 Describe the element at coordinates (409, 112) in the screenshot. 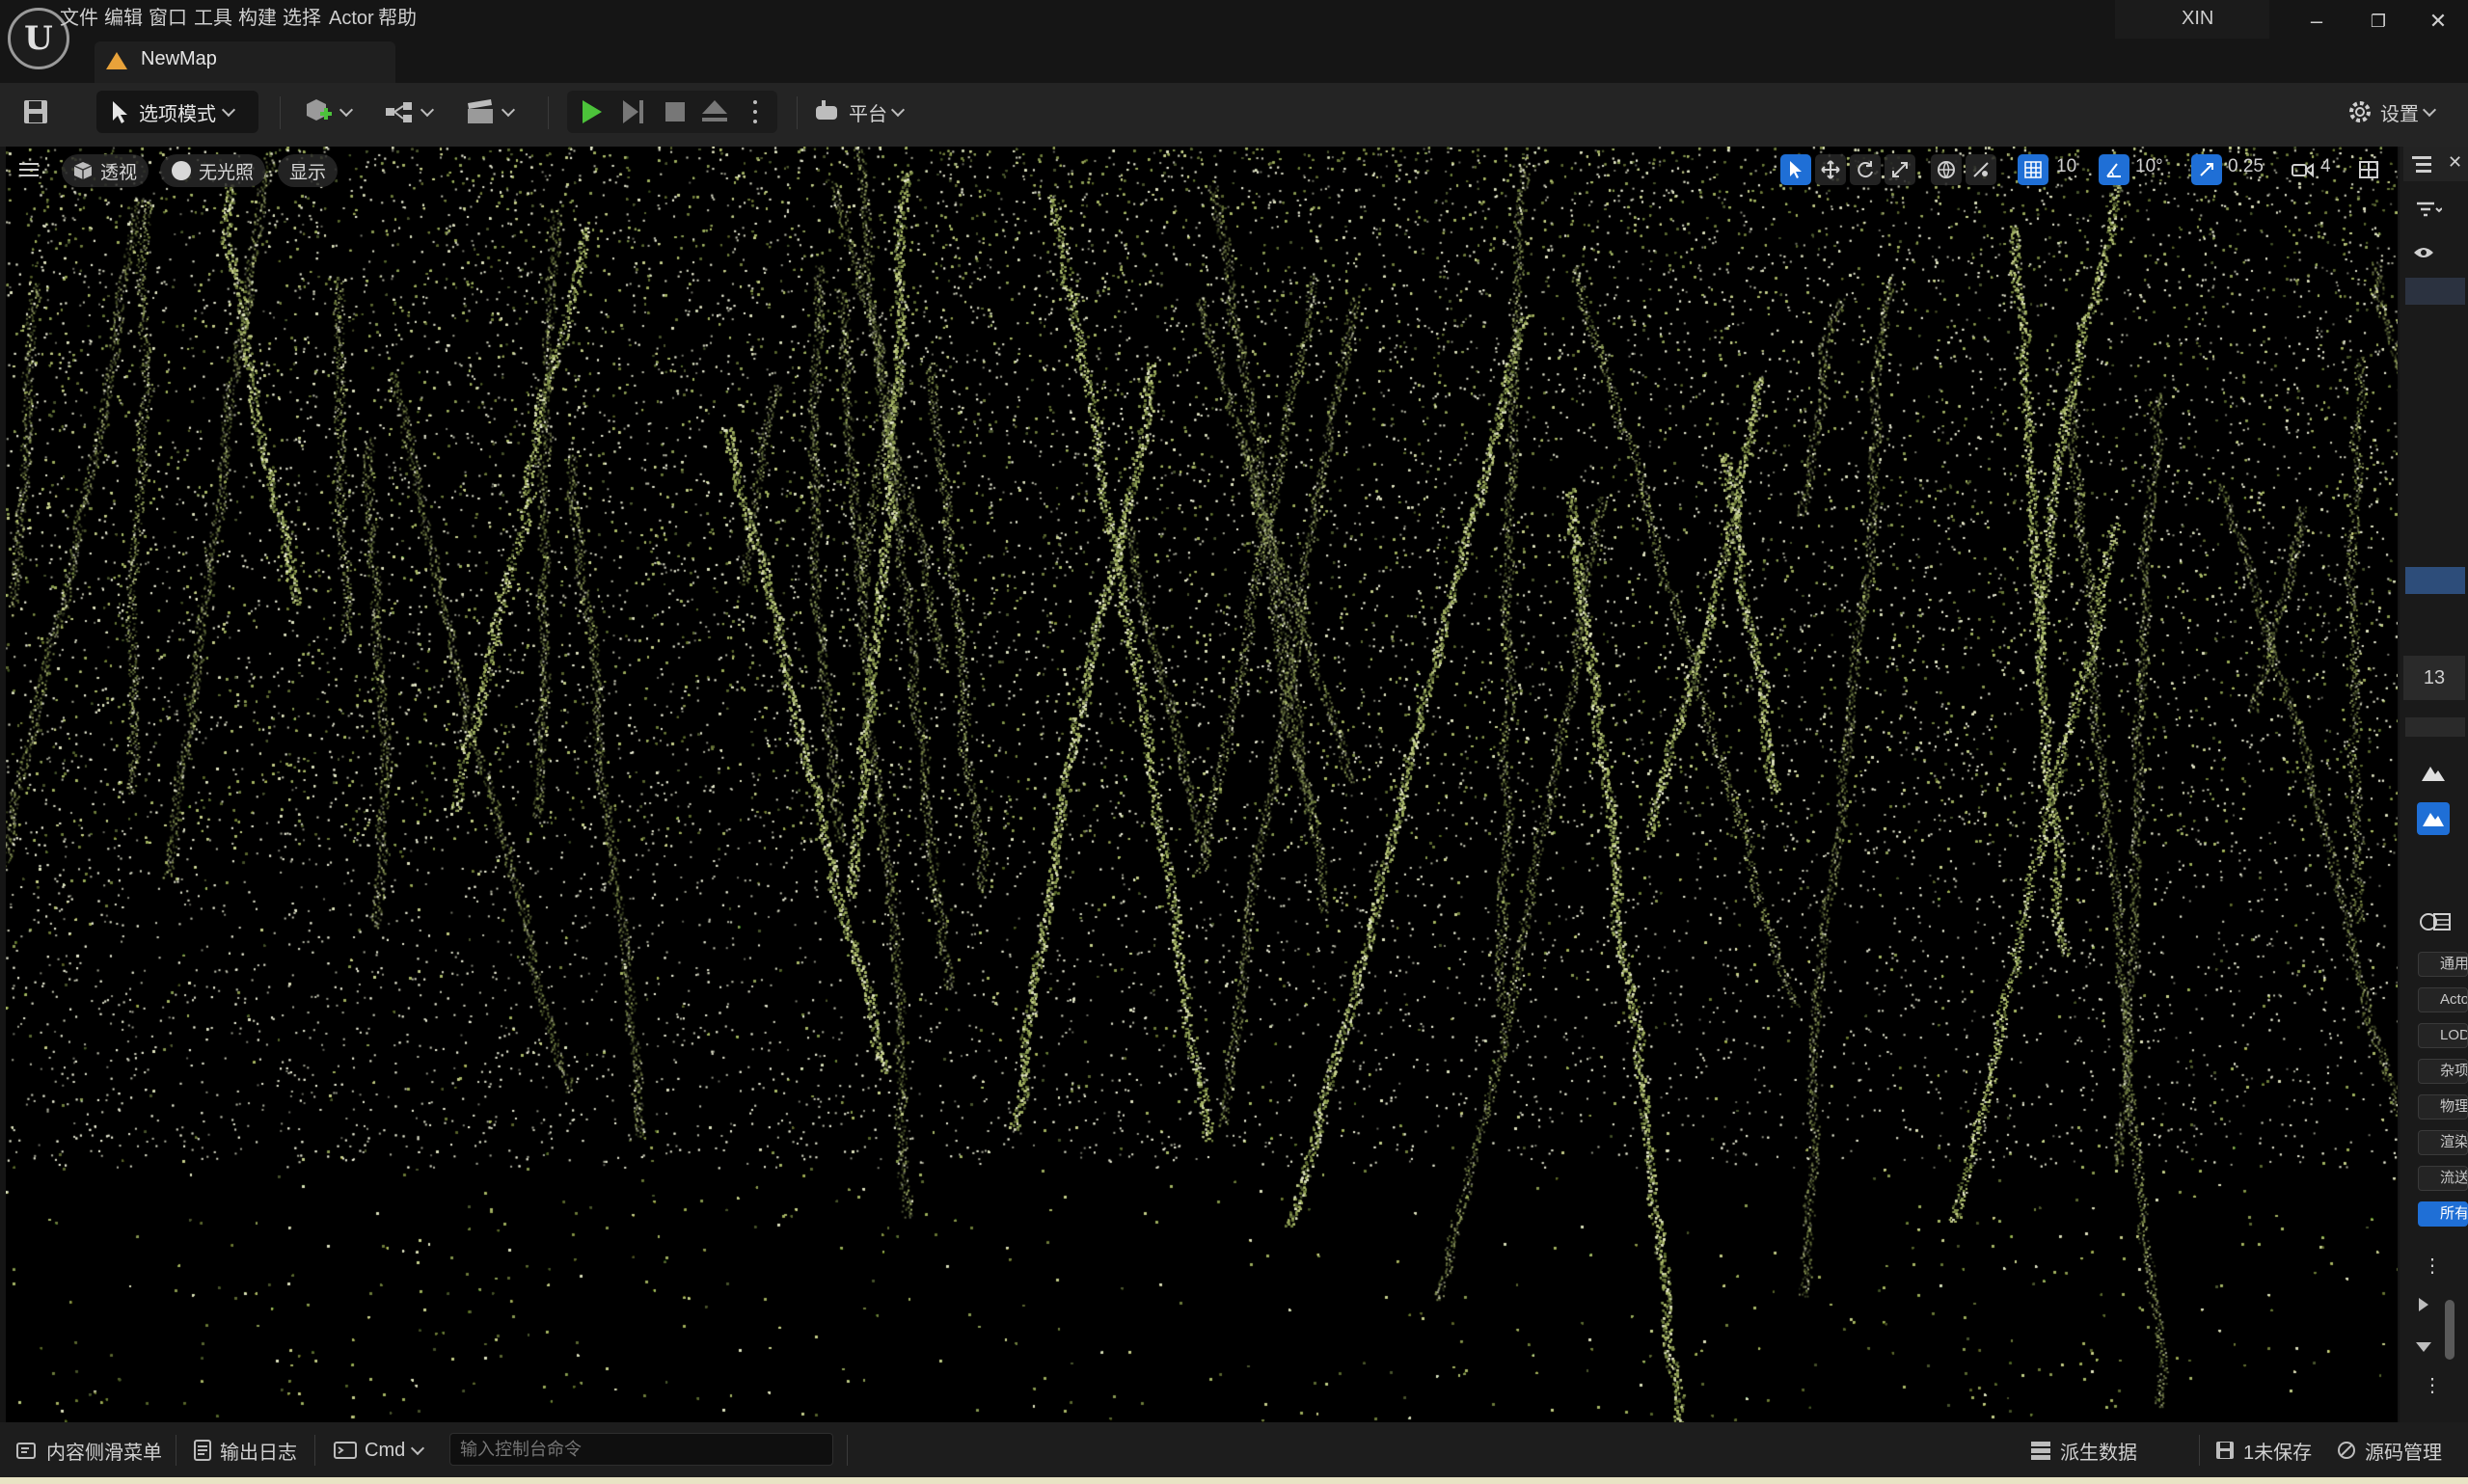

I see `blueprint-button` at that location.